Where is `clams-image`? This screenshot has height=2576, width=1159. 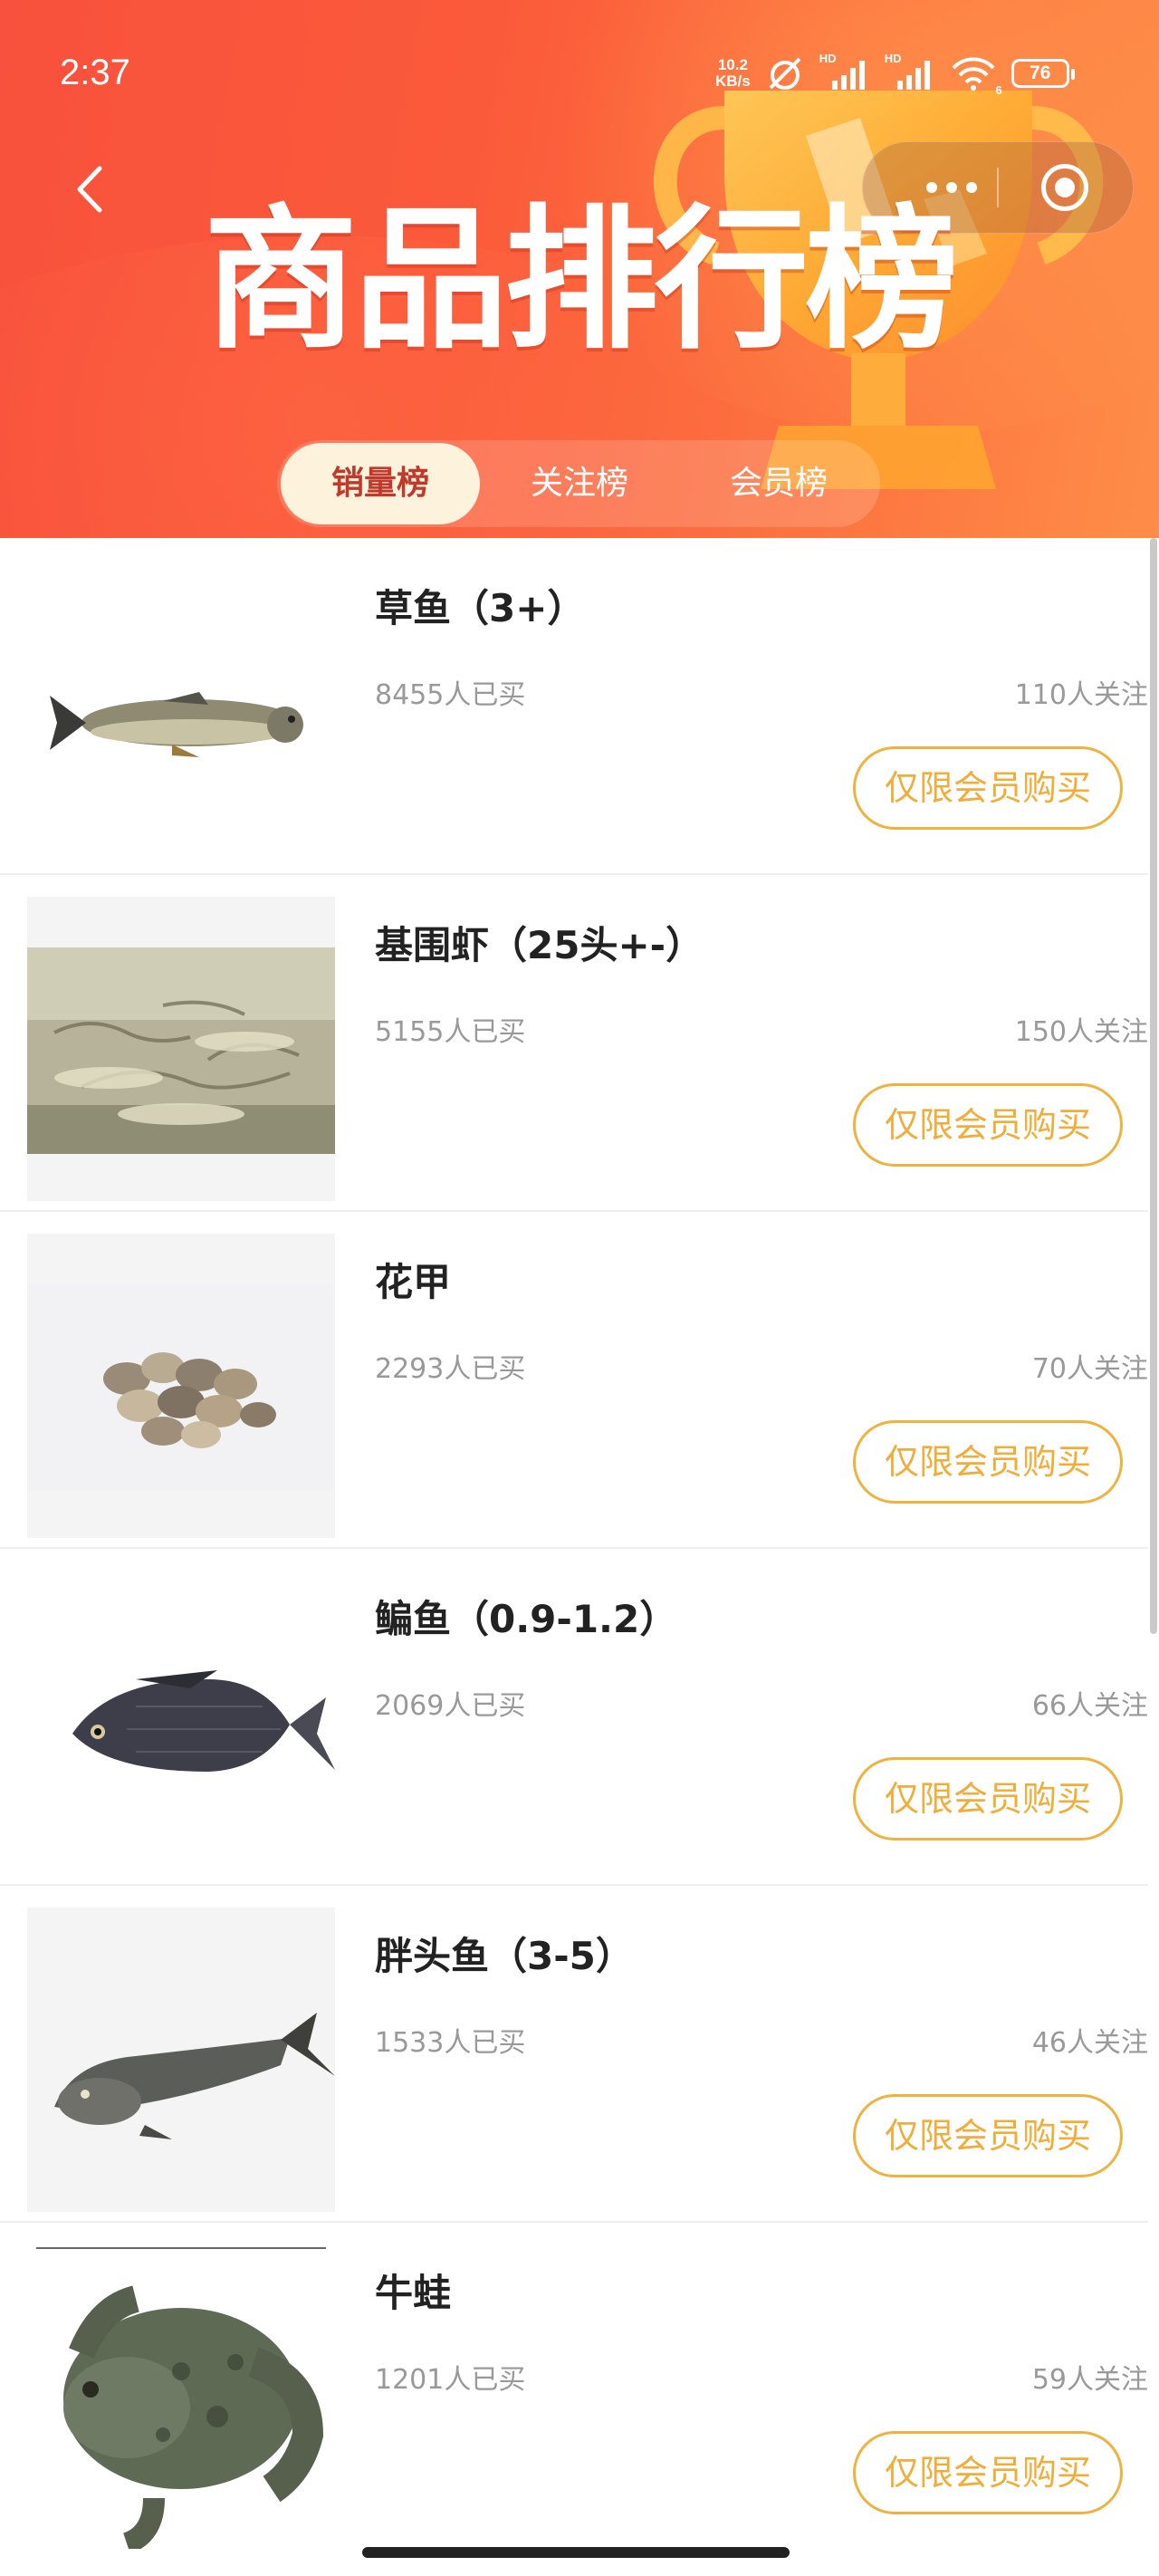 clams-image is located at coordinates (181, 1386).